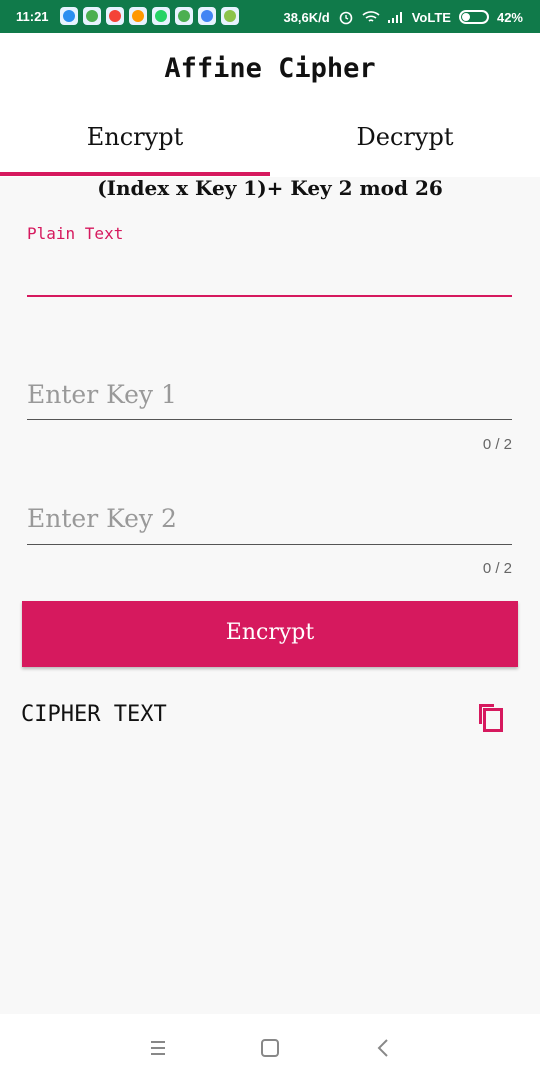  I want to click on tab-bar: Encrypt Decrypt, so click(270, 140).